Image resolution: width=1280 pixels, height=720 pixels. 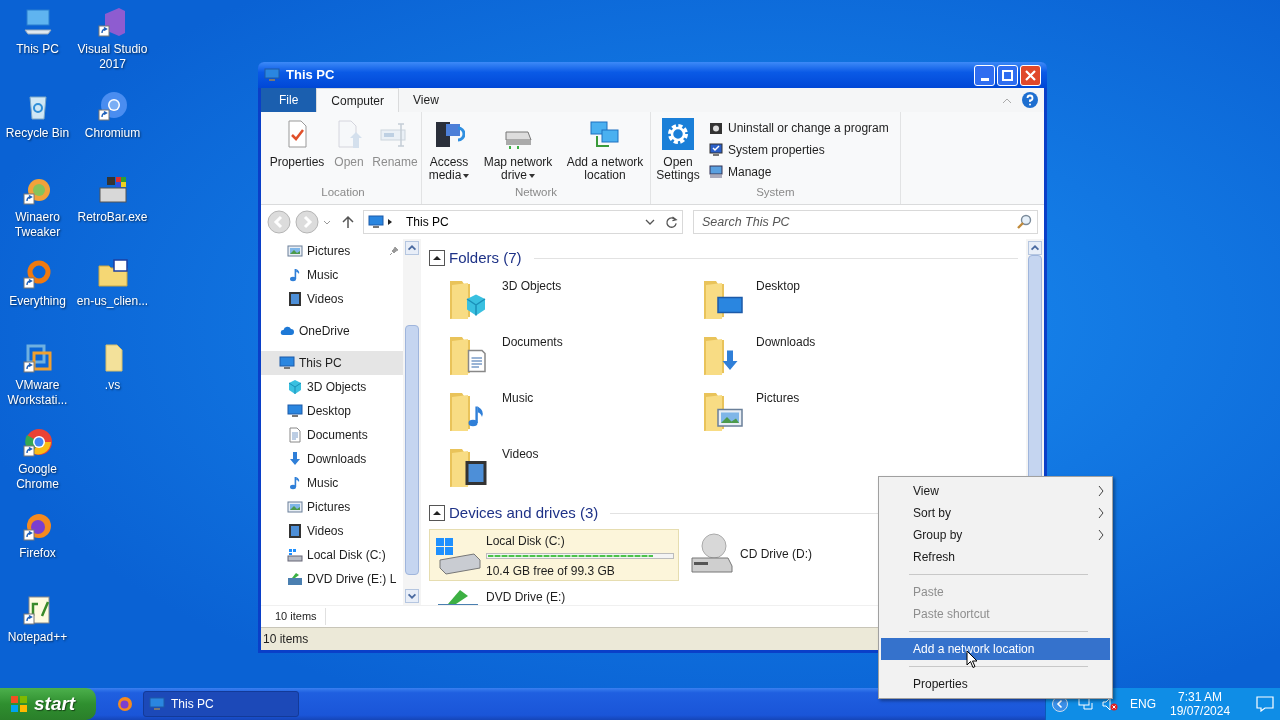 I want to click on ribbon-command: Access media, so click(x=449, y=151).